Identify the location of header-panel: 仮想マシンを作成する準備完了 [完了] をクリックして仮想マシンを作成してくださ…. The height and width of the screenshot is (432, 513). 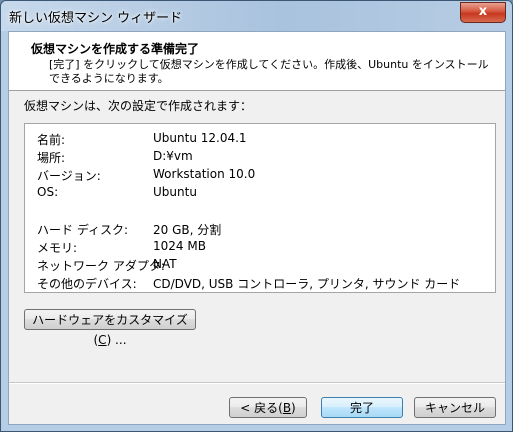
(257, 61).